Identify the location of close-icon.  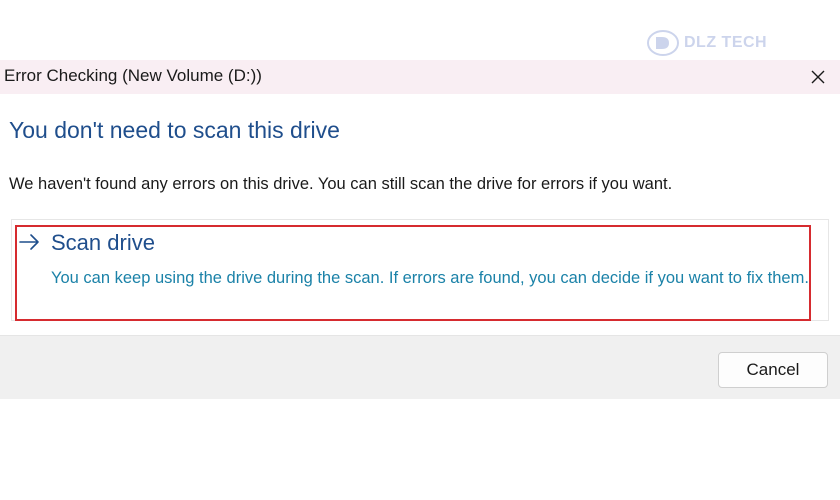
(818, 77).